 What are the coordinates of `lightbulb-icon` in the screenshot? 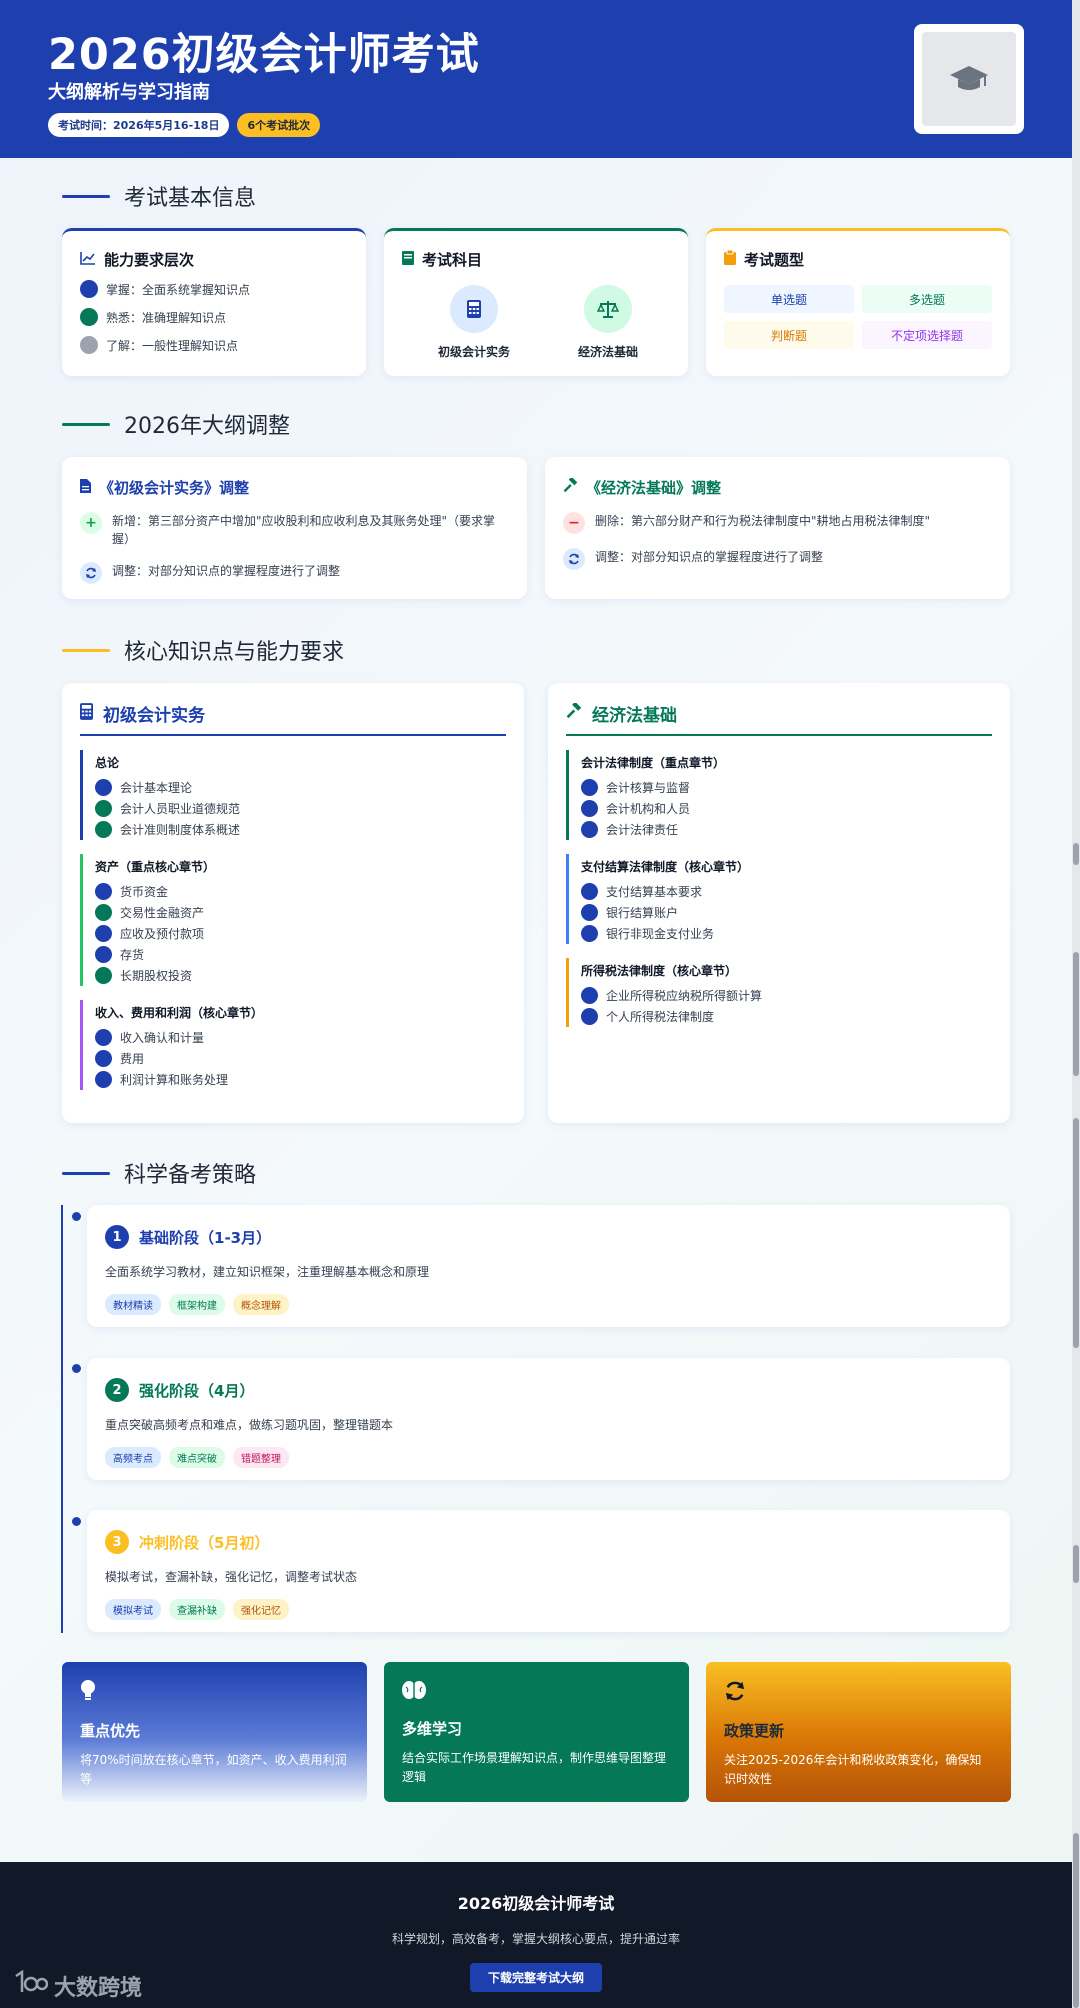 It's located at (88, 1693).